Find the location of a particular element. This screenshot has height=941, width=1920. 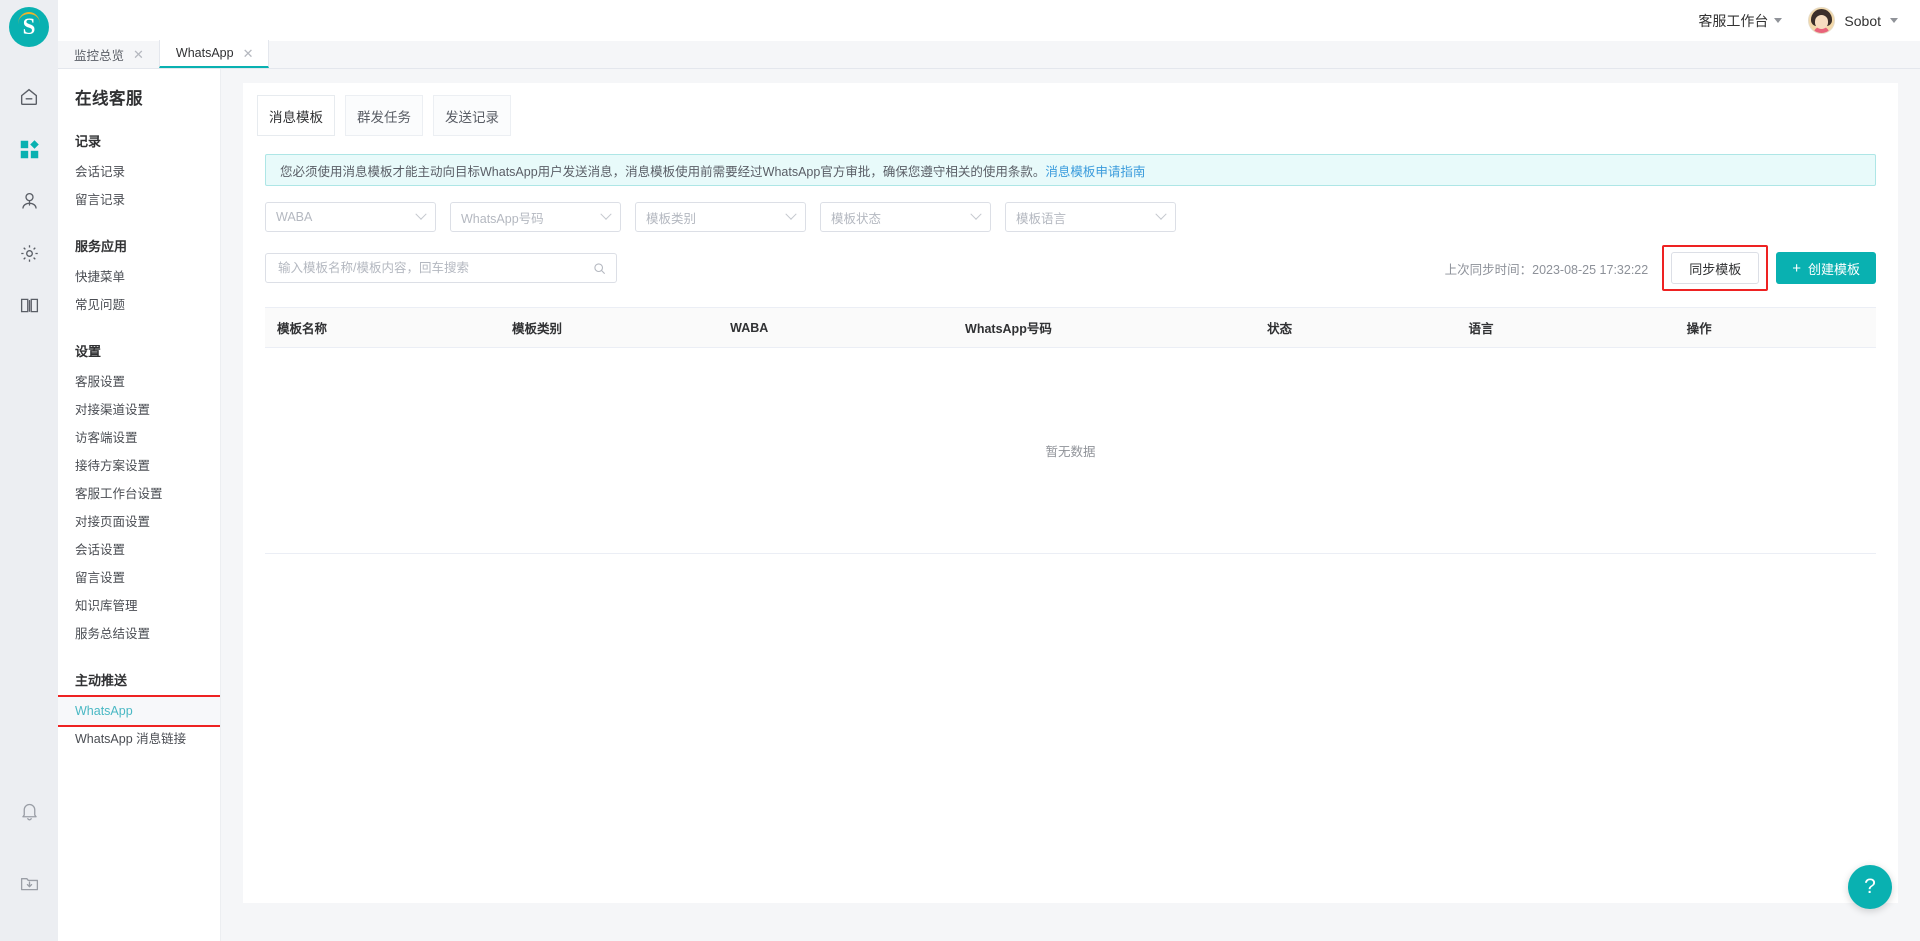

left-icon-rail: S is located at coordinates (29, 470).